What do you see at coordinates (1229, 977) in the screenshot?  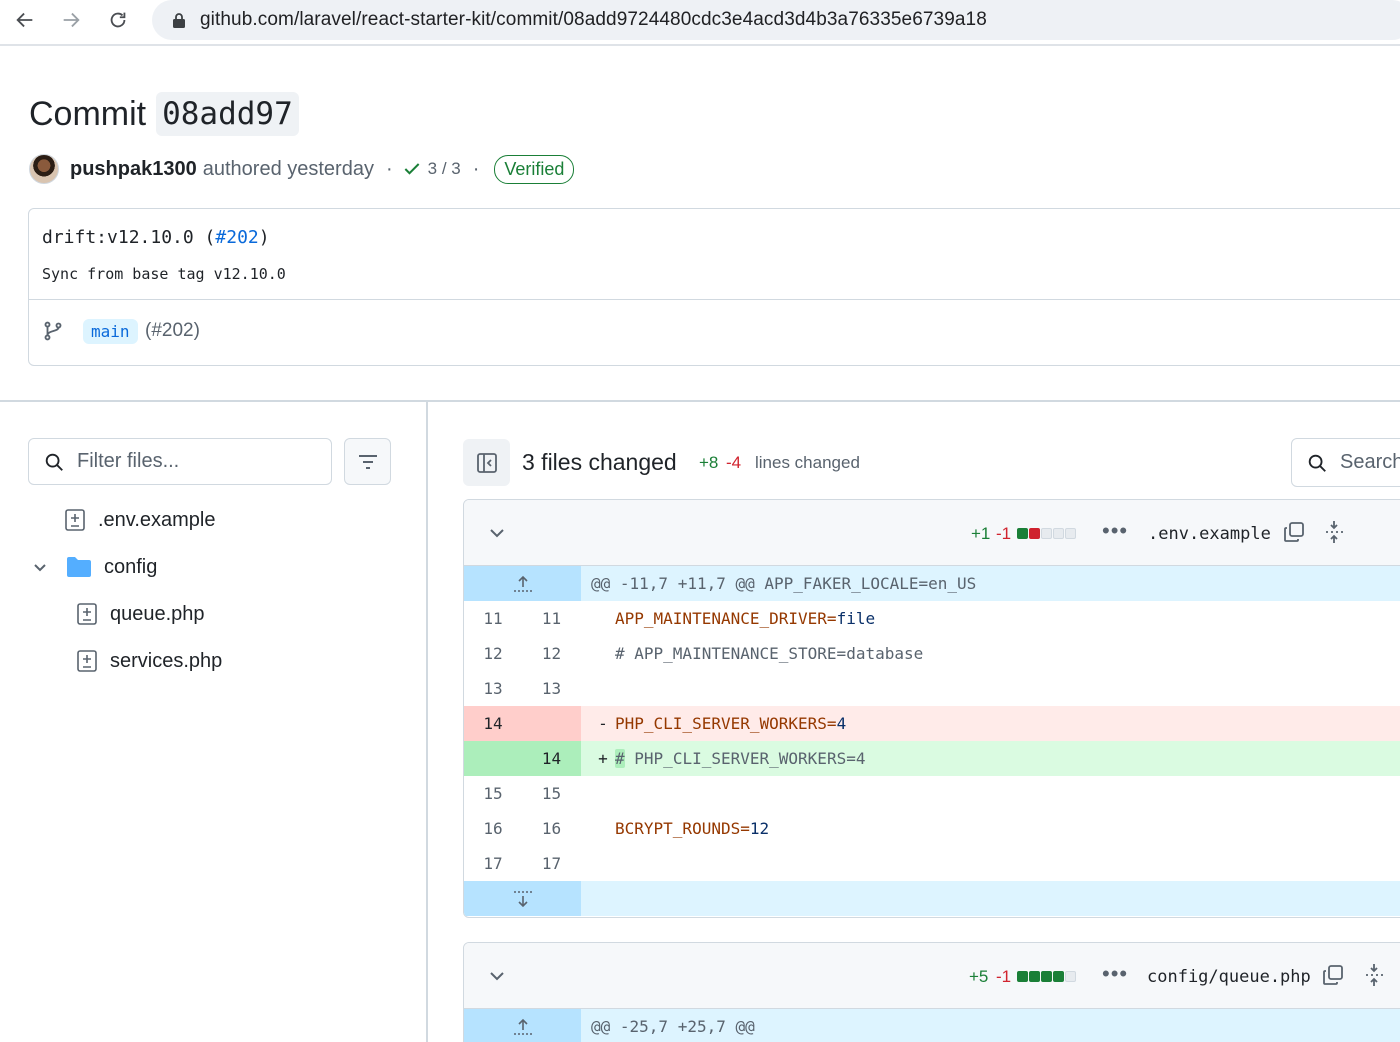 I see `file-name: config/queue.php` at bounding box center [1229, 977].